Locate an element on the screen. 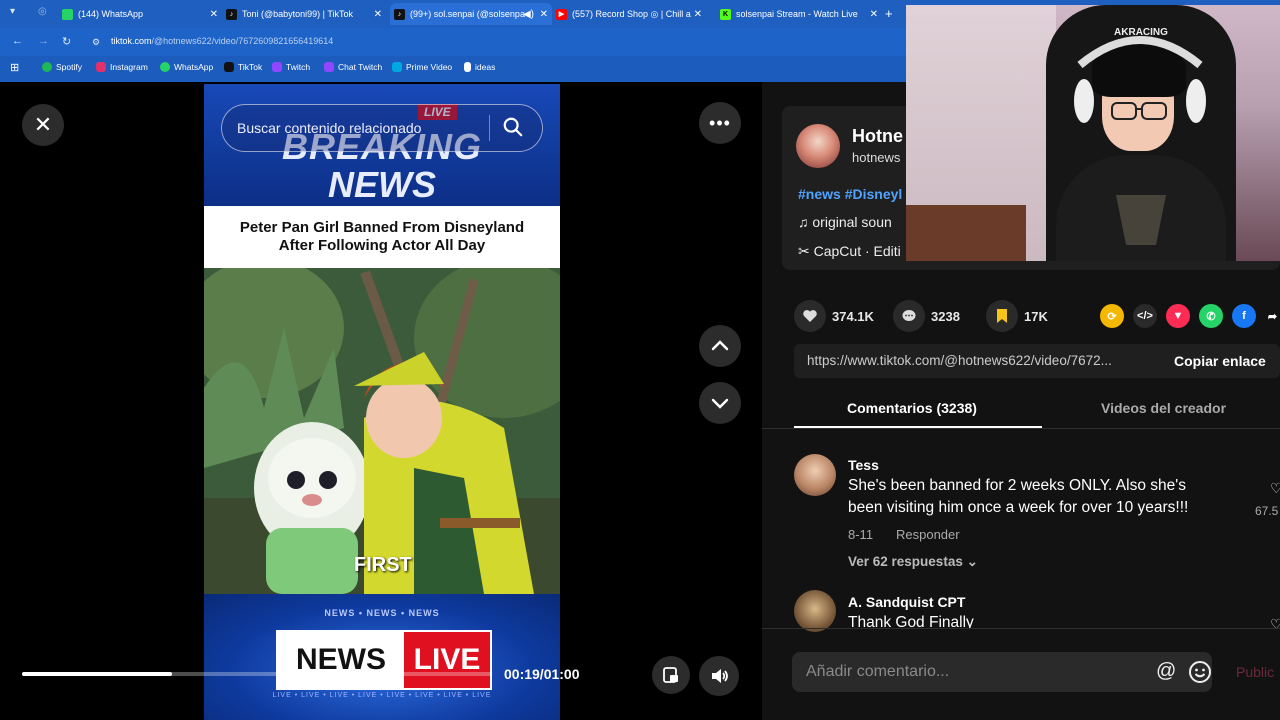 This screenshot has width=1280, height=720. comment-input: Añadir comentario... @ is located at coordinates (1002, 672).